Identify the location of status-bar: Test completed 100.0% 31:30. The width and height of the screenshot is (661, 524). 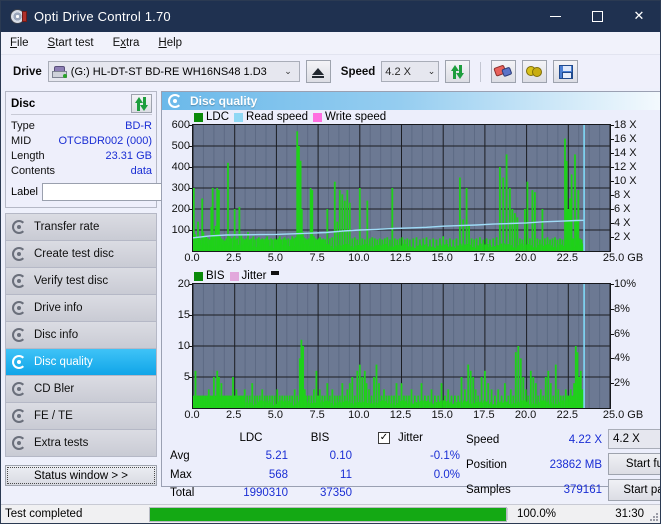
(330, 513).